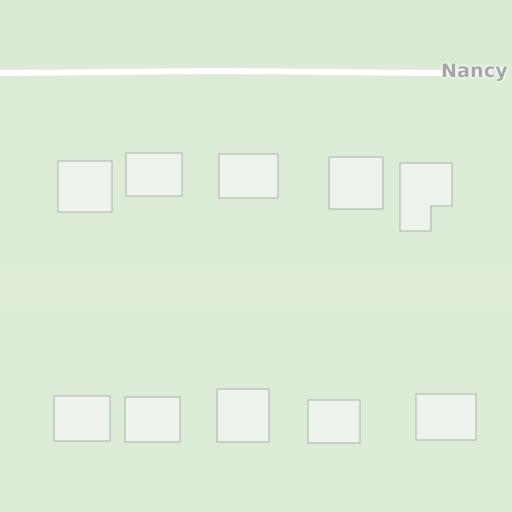  I want to click on street-road, so click(221, 71).